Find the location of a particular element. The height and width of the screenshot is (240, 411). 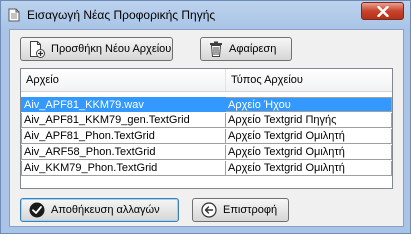

table-row: Aiv_APF81_KKM79.wav Αρχείο Ήχου is located at coordinates (206, 105).